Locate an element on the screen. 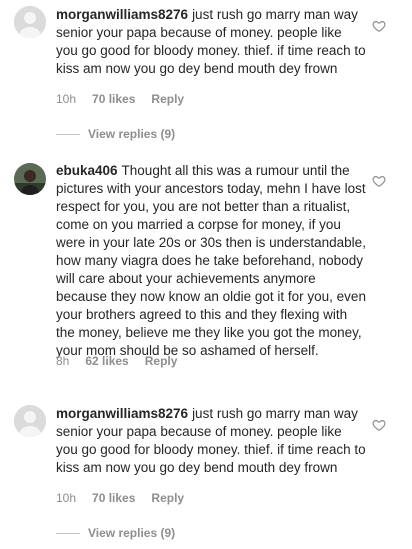 The image size is (412, 549). comment-time: 8h is located at coordinates (63, 361).